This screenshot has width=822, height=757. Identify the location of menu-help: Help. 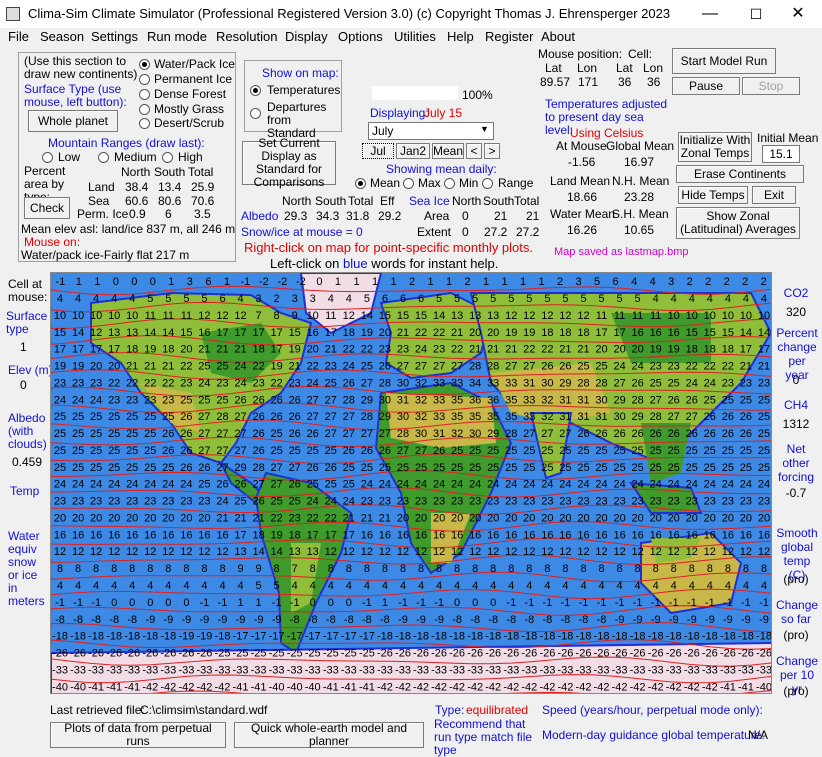
(460, 36).